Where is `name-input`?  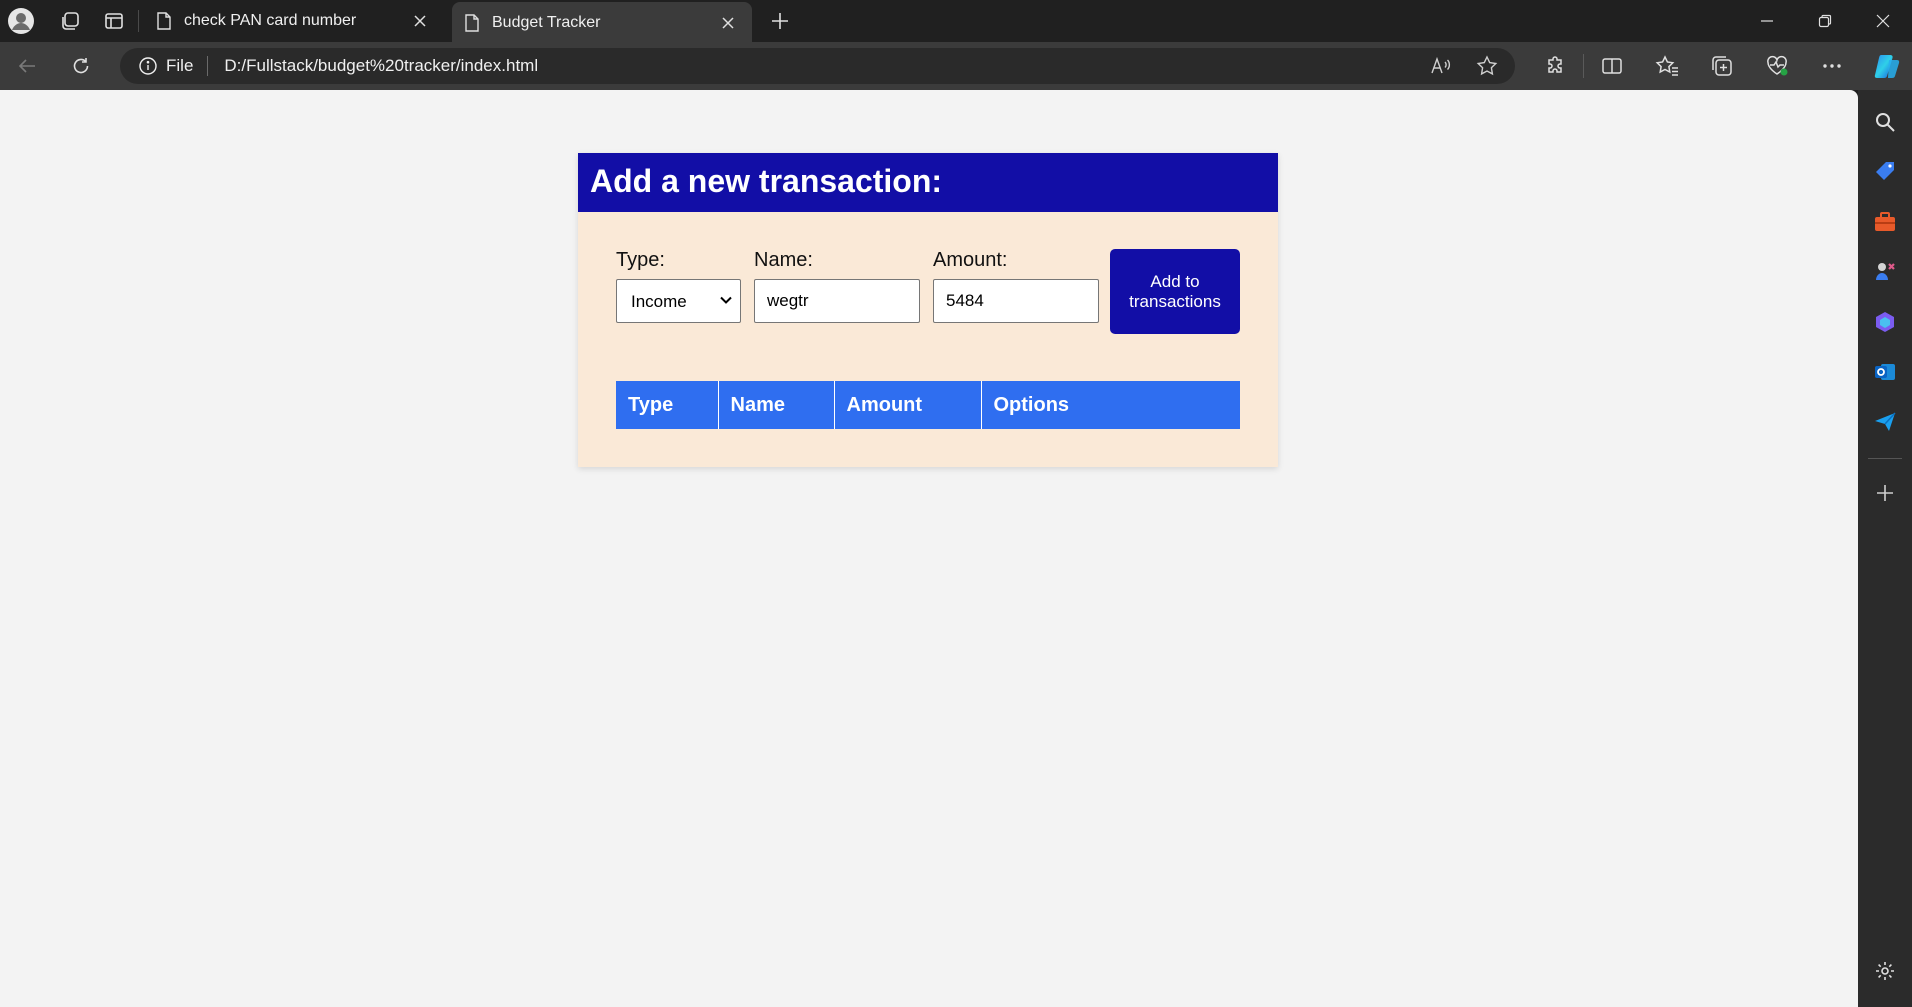 name-input is located at coordinates (837, 301).